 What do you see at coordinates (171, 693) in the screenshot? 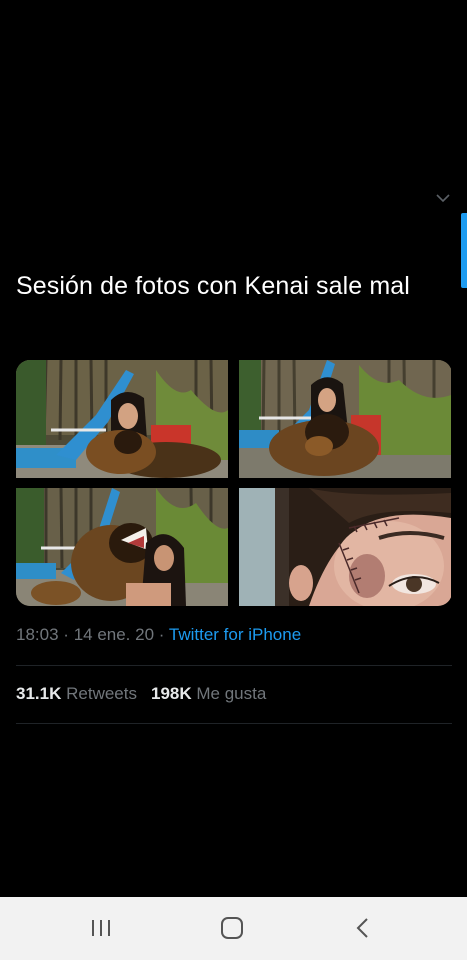
I see `likes-count: 198K` at bounding box center [171, 693].